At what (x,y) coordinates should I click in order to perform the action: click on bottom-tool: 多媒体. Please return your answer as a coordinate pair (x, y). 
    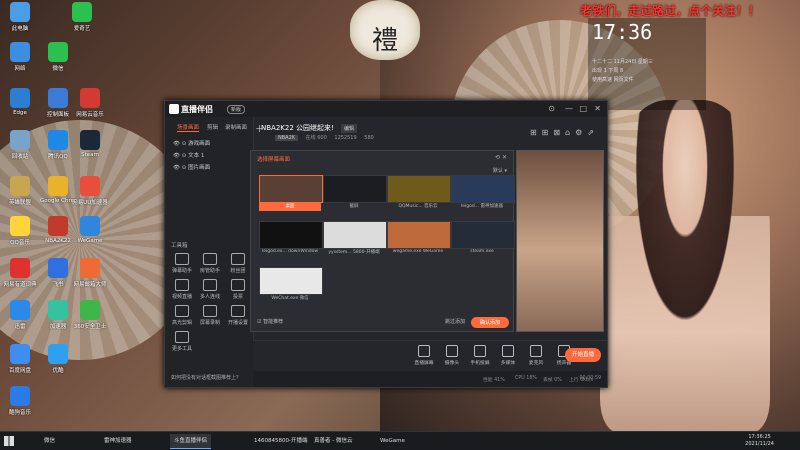
    Looking at the image, I should click on (508, 355).